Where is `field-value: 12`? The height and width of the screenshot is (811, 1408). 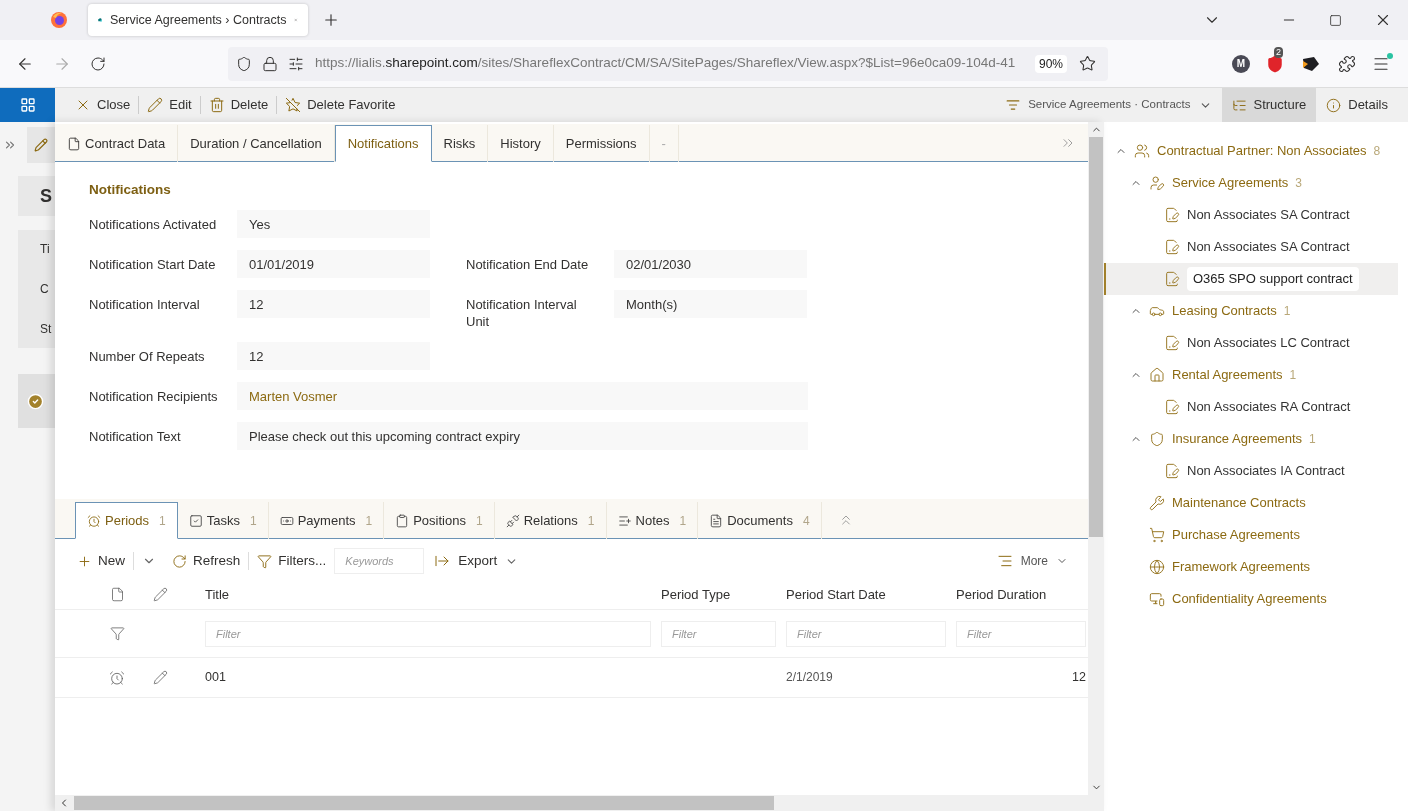 field-value: 12 is located at coordinates (333, 356).